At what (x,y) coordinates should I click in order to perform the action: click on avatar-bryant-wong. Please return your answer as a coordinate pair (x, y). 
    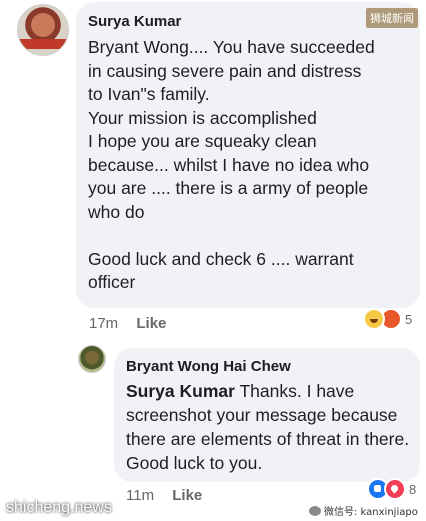
    Looking at the image, I should click on (92, 359).